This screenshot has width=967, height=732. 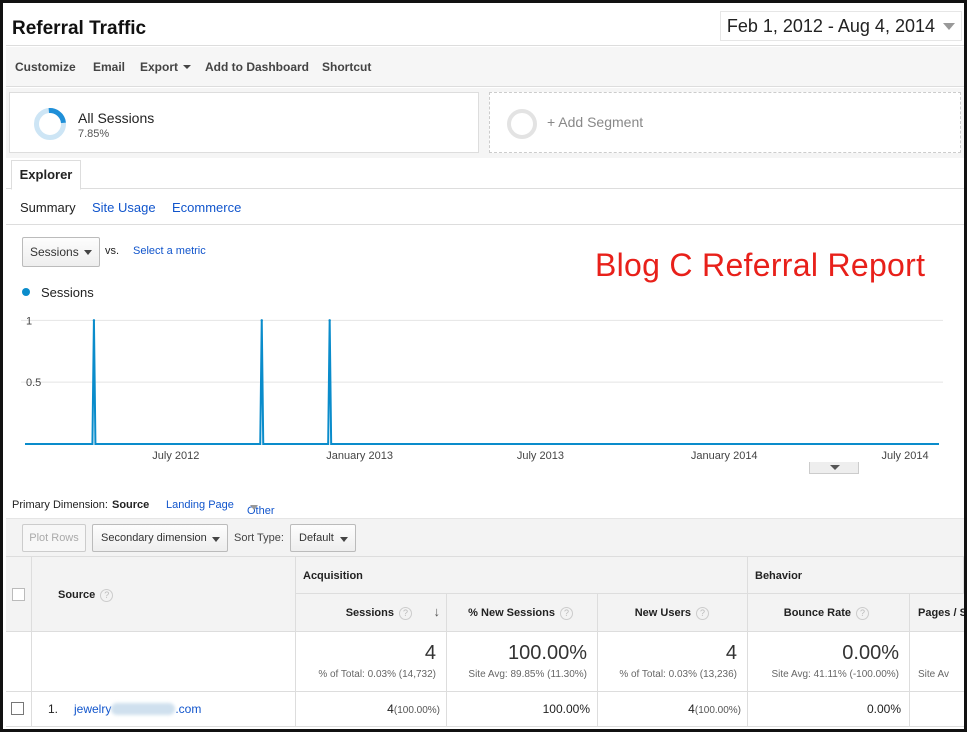 What do you see at coordinates (835, 674) in the screenshot?
I see `totals-bounce-rate-sub: Site Avg: 41.11% (-100.00%)` at bounding box center [835, 674].